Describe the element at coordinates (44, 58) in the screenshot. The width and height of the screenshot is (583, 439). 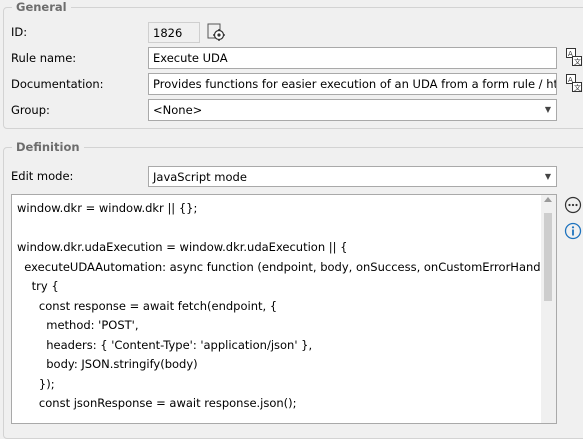
I see `rule-name-label: Rule name:` at that location.